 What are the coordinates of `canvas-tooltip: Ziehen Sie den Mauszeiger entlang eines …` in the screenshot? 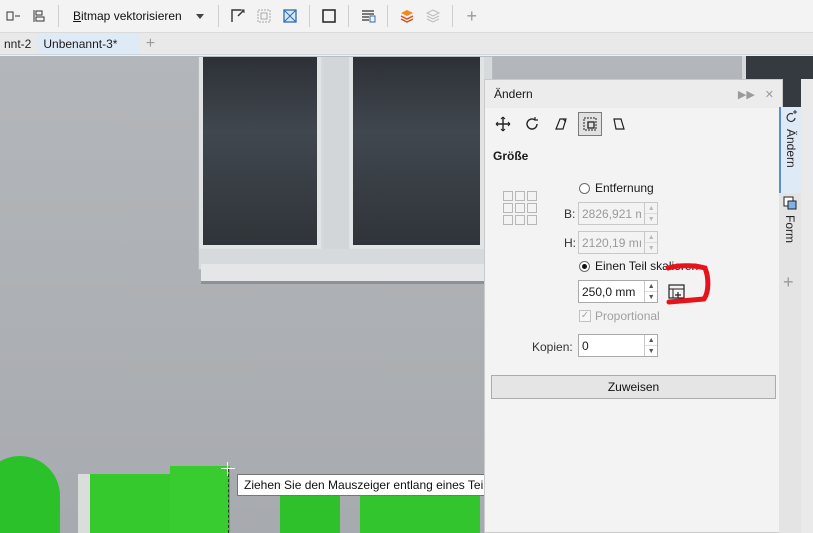 It's located at (368, 485).